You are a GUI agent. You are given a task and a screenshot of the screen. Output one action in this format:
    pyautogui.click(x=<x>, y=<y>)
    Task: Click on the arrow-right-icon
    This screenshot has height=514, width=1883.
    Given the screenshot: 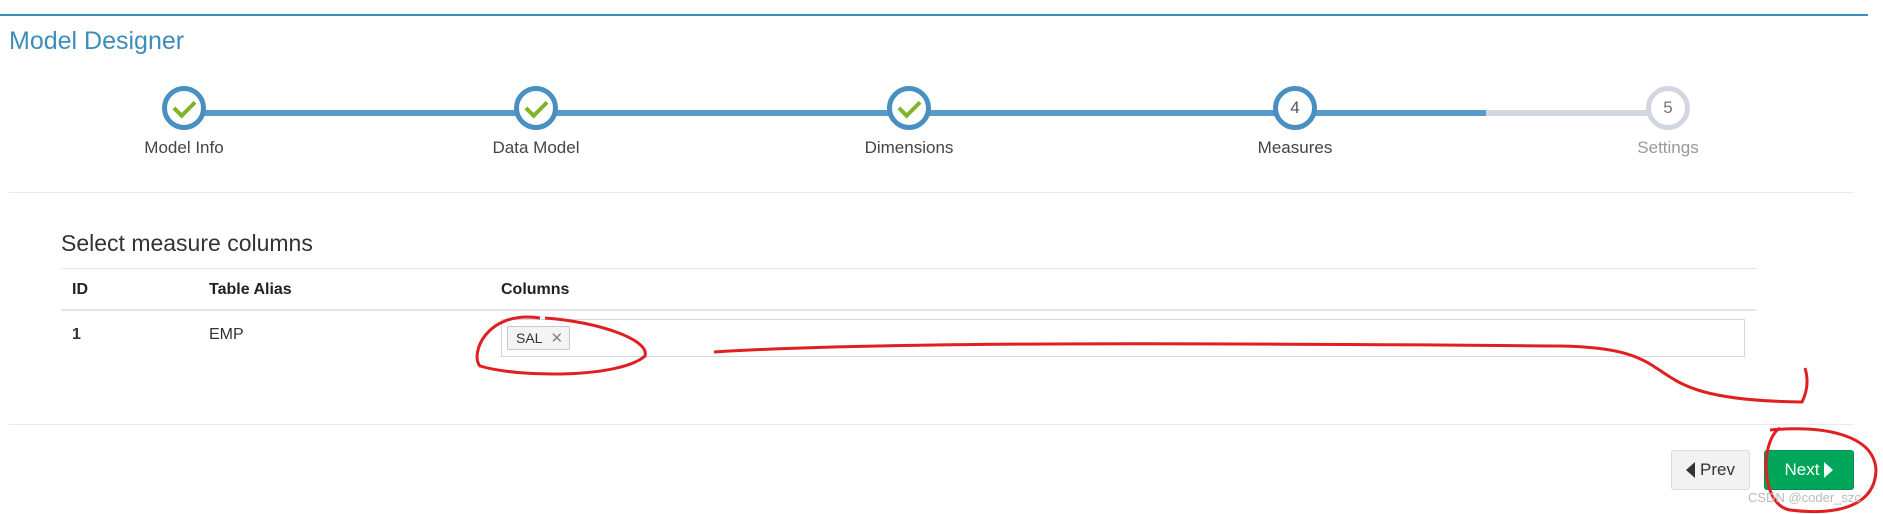 What is the action you would take?
    pyautogui.click(x=1829, y=470)
    